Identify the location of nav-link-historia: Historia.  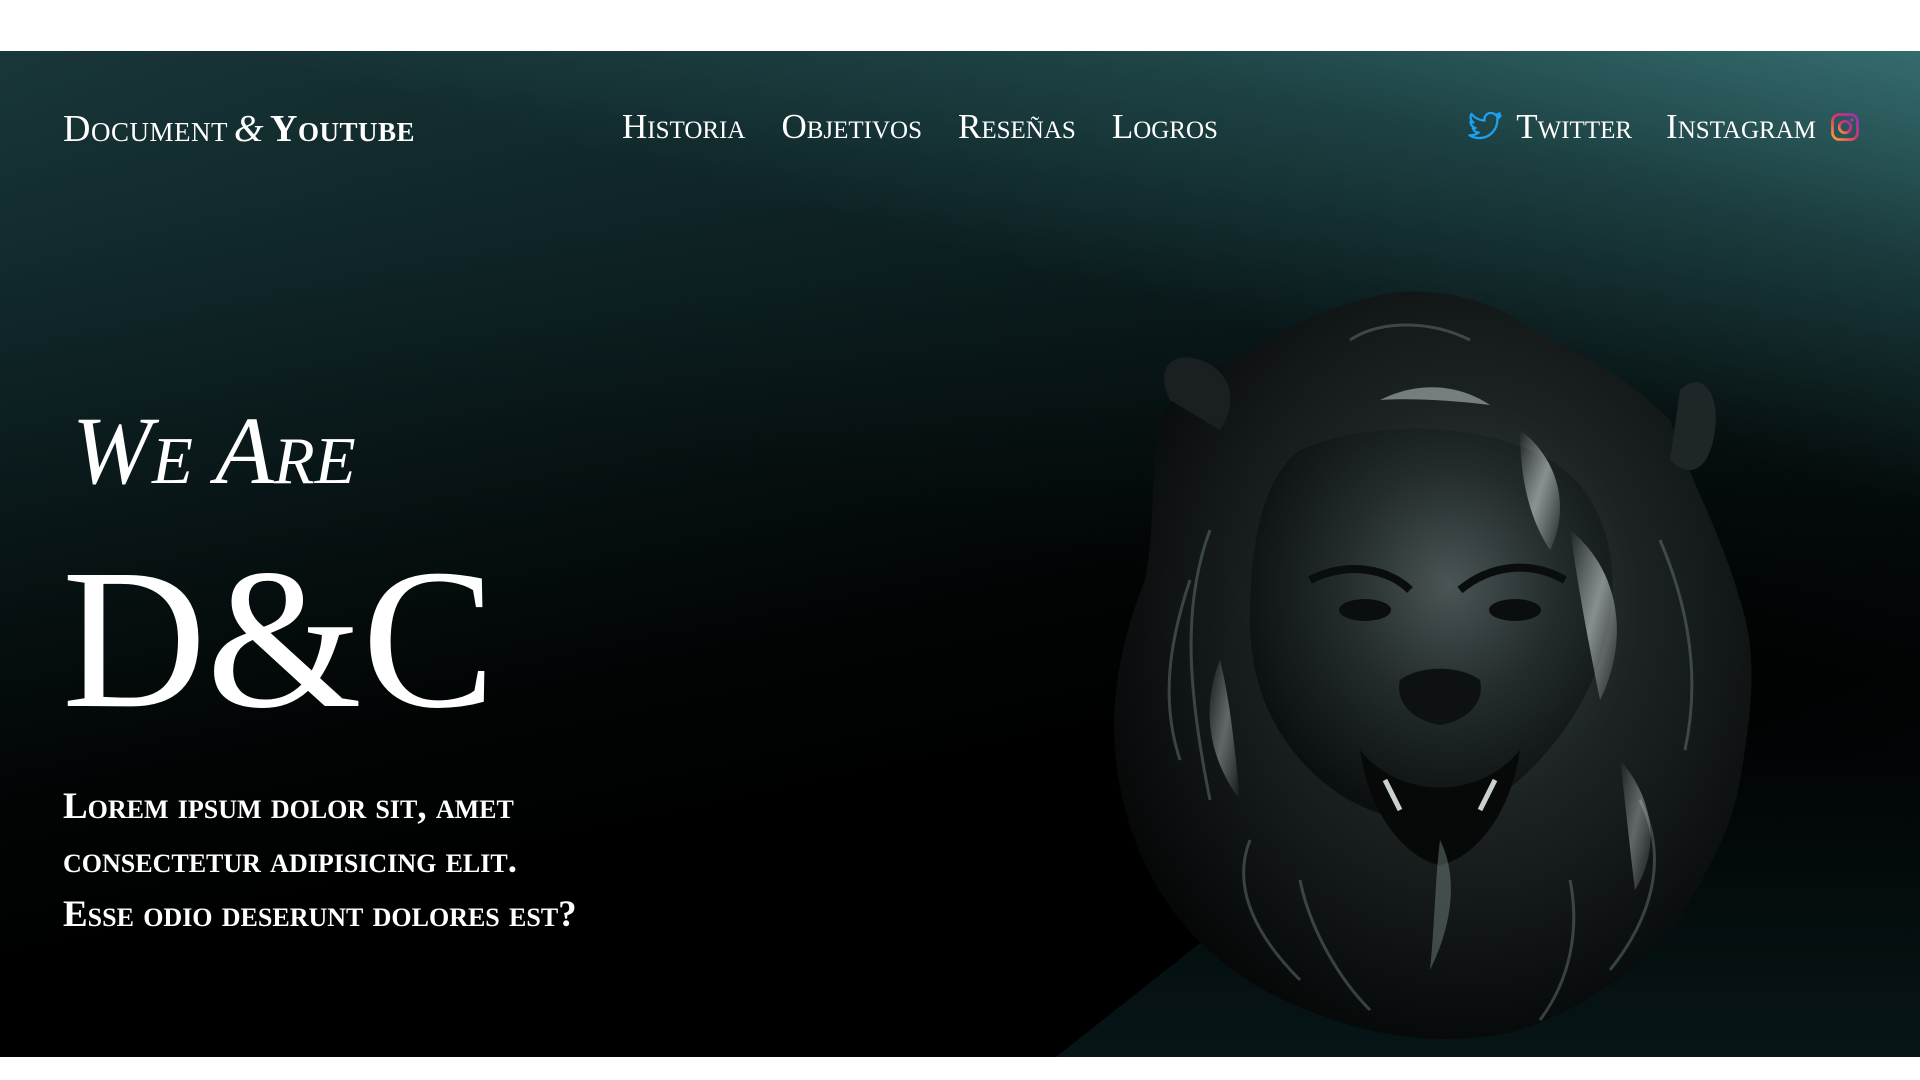
(683, 127).